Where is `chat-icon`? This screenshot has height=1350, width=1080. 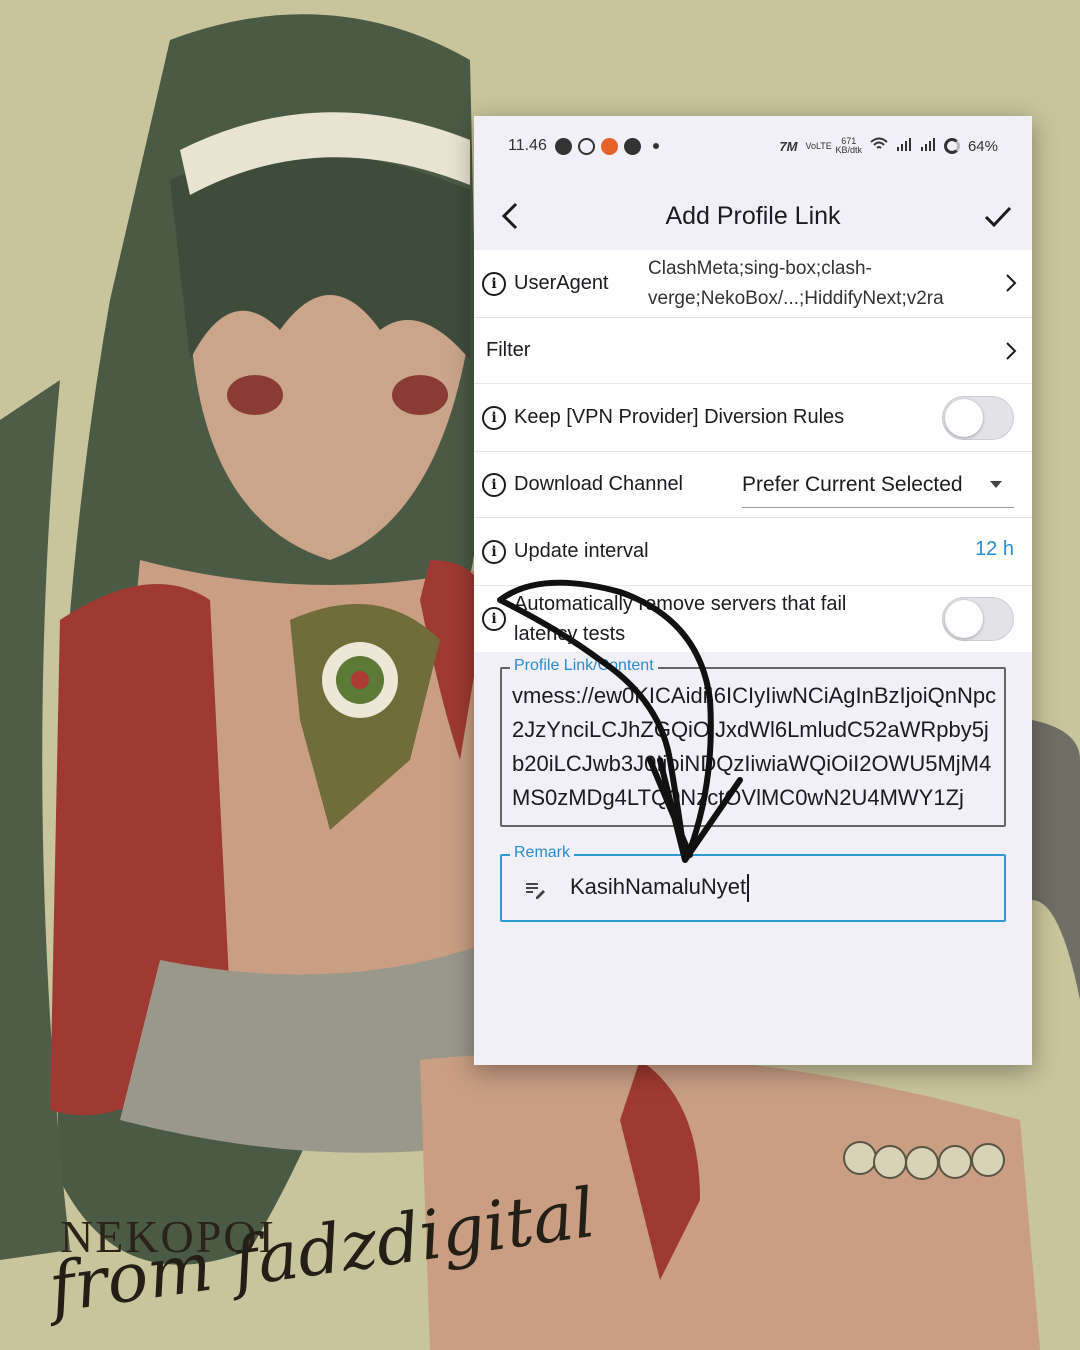 chat-icon is located at coordinates (632, 146).